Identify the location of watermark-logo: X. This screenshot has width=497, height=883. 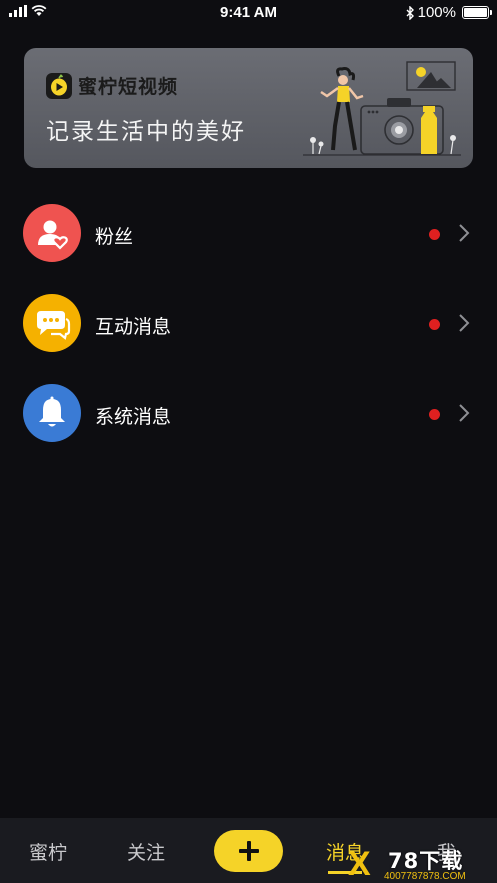
(359, 864).